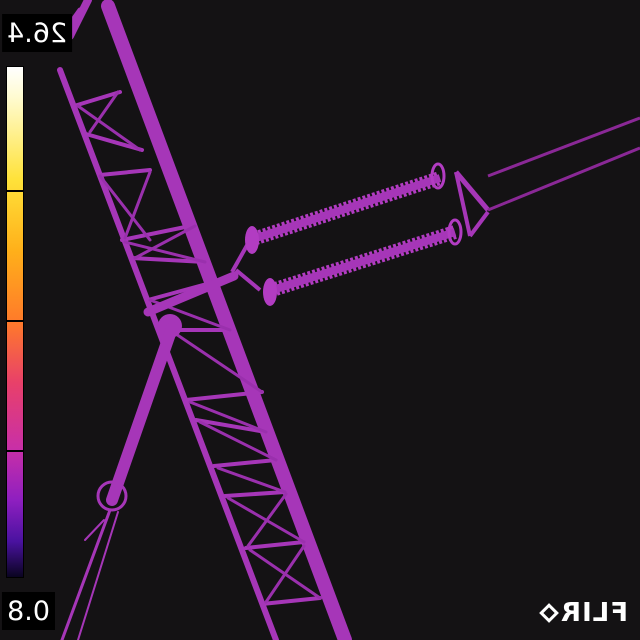 This screenshot has width=640, height=640. I want to click on flir-logo: FLIR, so click(583, 613).